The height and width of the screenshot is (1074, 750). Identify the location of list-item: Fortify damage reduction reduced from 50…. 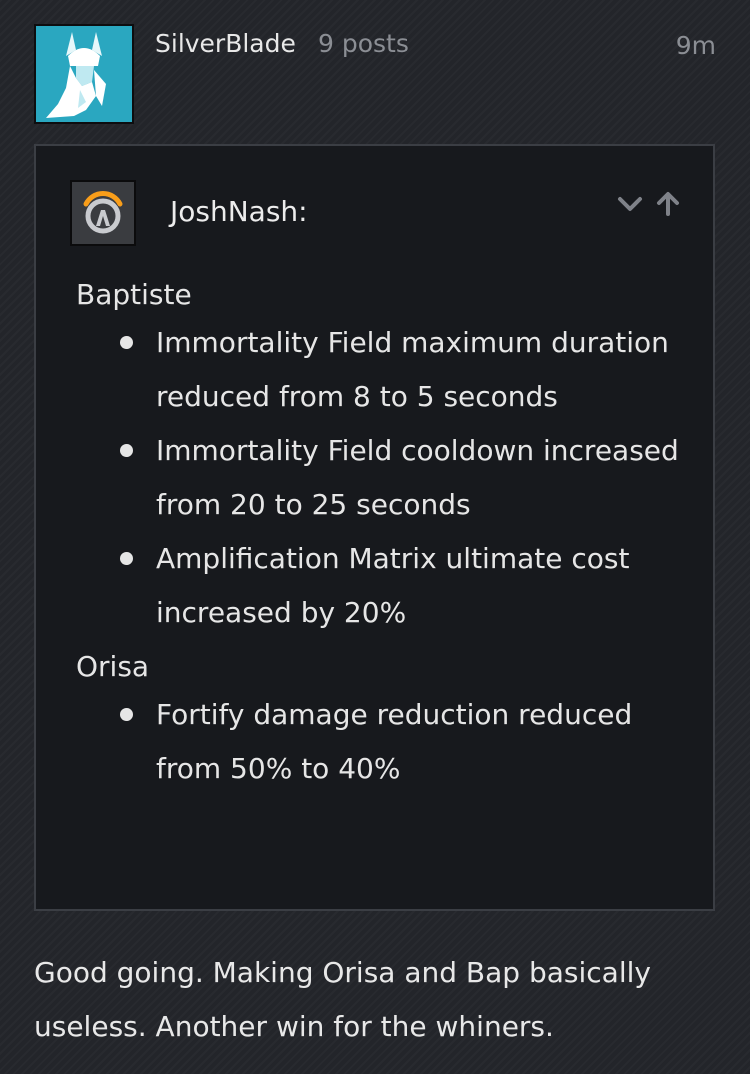
(386, 742).